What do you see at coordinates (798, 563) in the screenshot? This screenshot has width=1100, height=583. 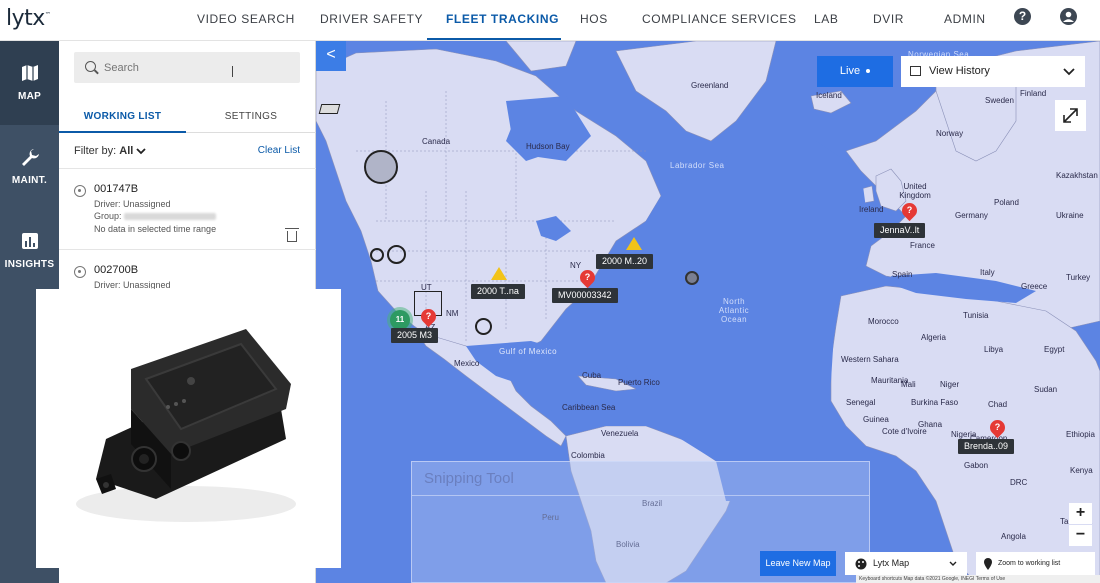 I see `leave-new-map-button: Leave New Map` at bounding box center [798, 563].